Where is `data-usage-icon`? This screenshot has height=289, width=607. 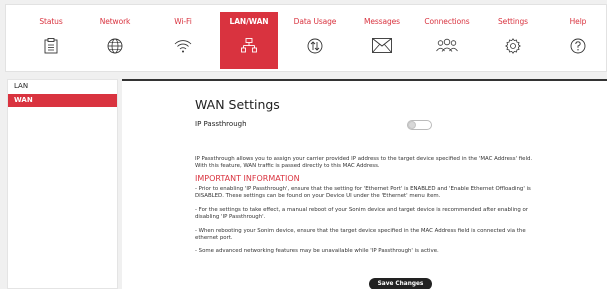
data-usage-icon is located at coordinates (315, 46).